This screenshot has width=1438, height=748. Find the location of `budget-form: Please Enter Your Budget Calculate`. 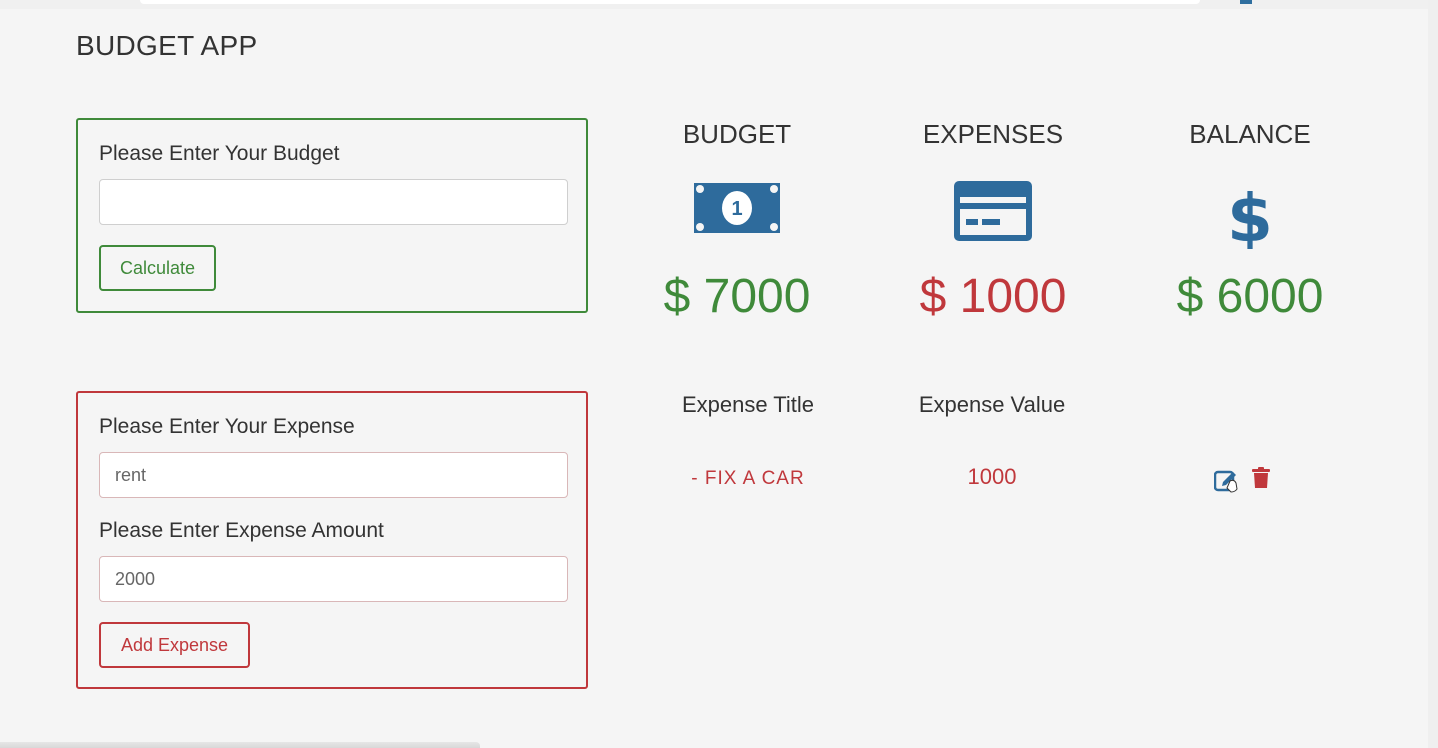

budget-form: Please Enter Your Budget Calculate is located at coordinates (332, 215).